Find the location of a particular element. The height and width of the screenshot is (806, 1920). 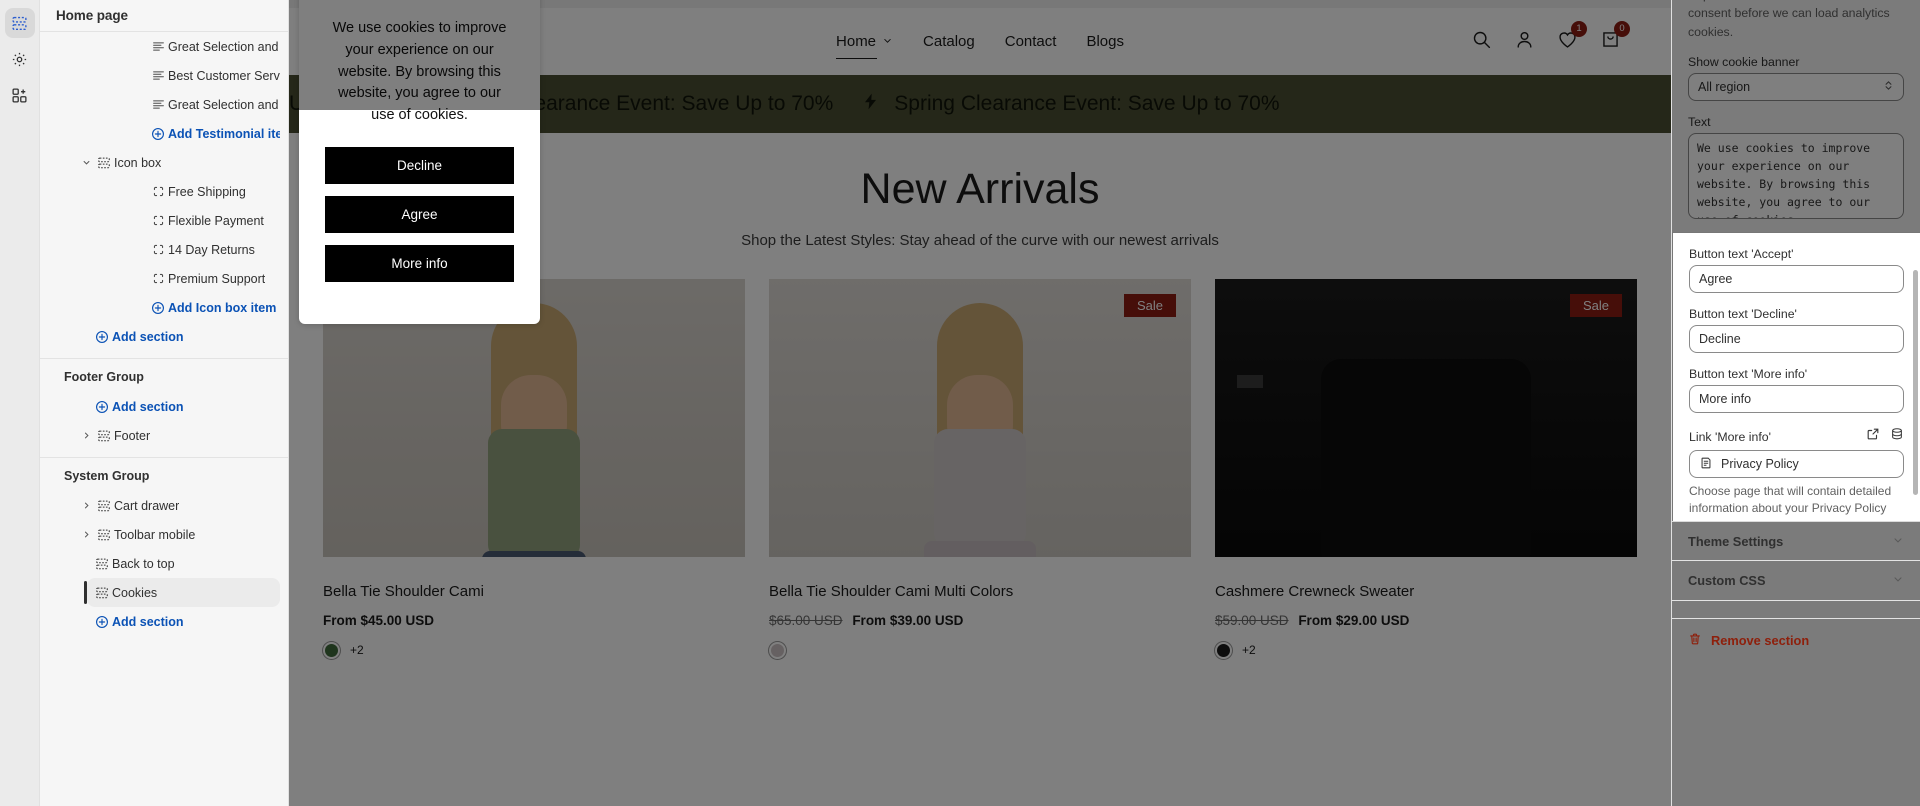

more-info-button-label: Button text 'More info' is located at coordinates (1748, 374).